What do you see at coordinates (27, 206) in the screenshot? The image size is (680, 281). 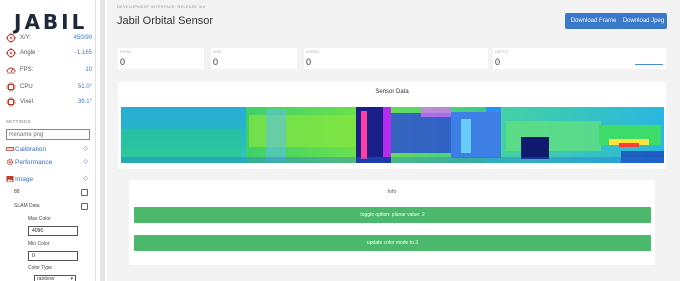 I see `option-label: SLAM Data` at bounding box center [27, 206].